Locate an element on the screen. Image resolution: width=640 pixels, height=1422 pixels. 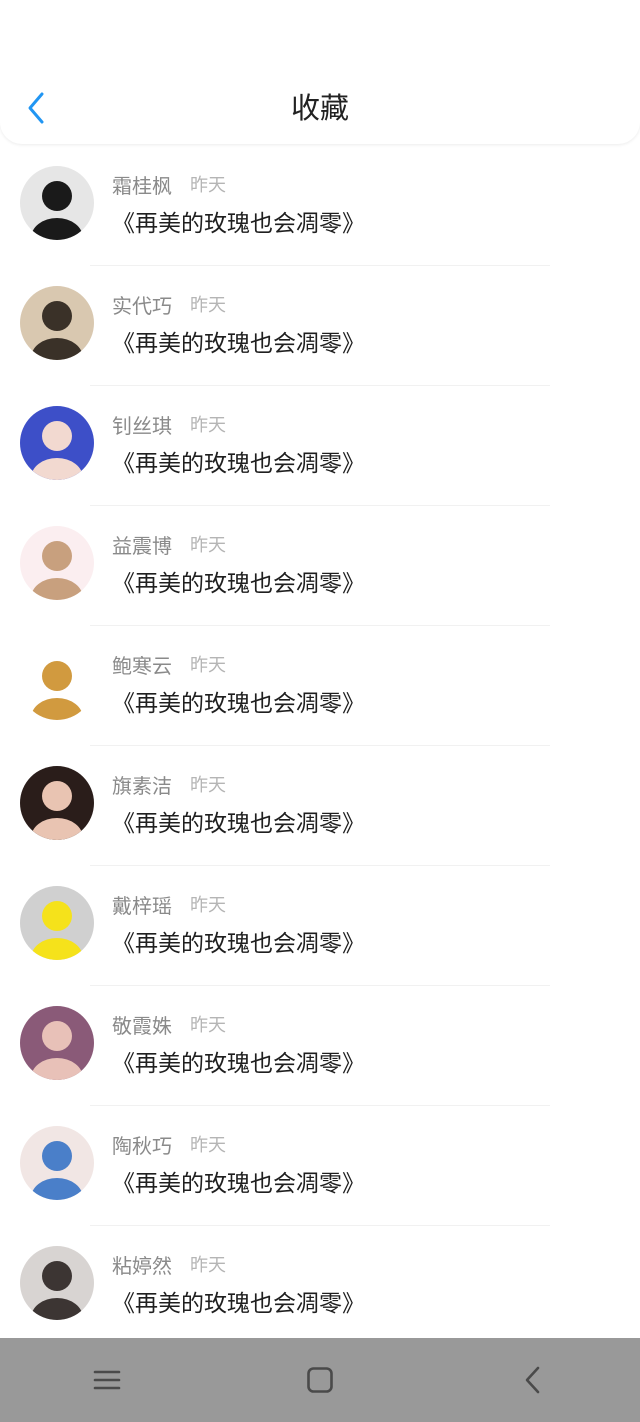
item-meta: 旗素洁 昨天 is located at coordinates (169, 784).